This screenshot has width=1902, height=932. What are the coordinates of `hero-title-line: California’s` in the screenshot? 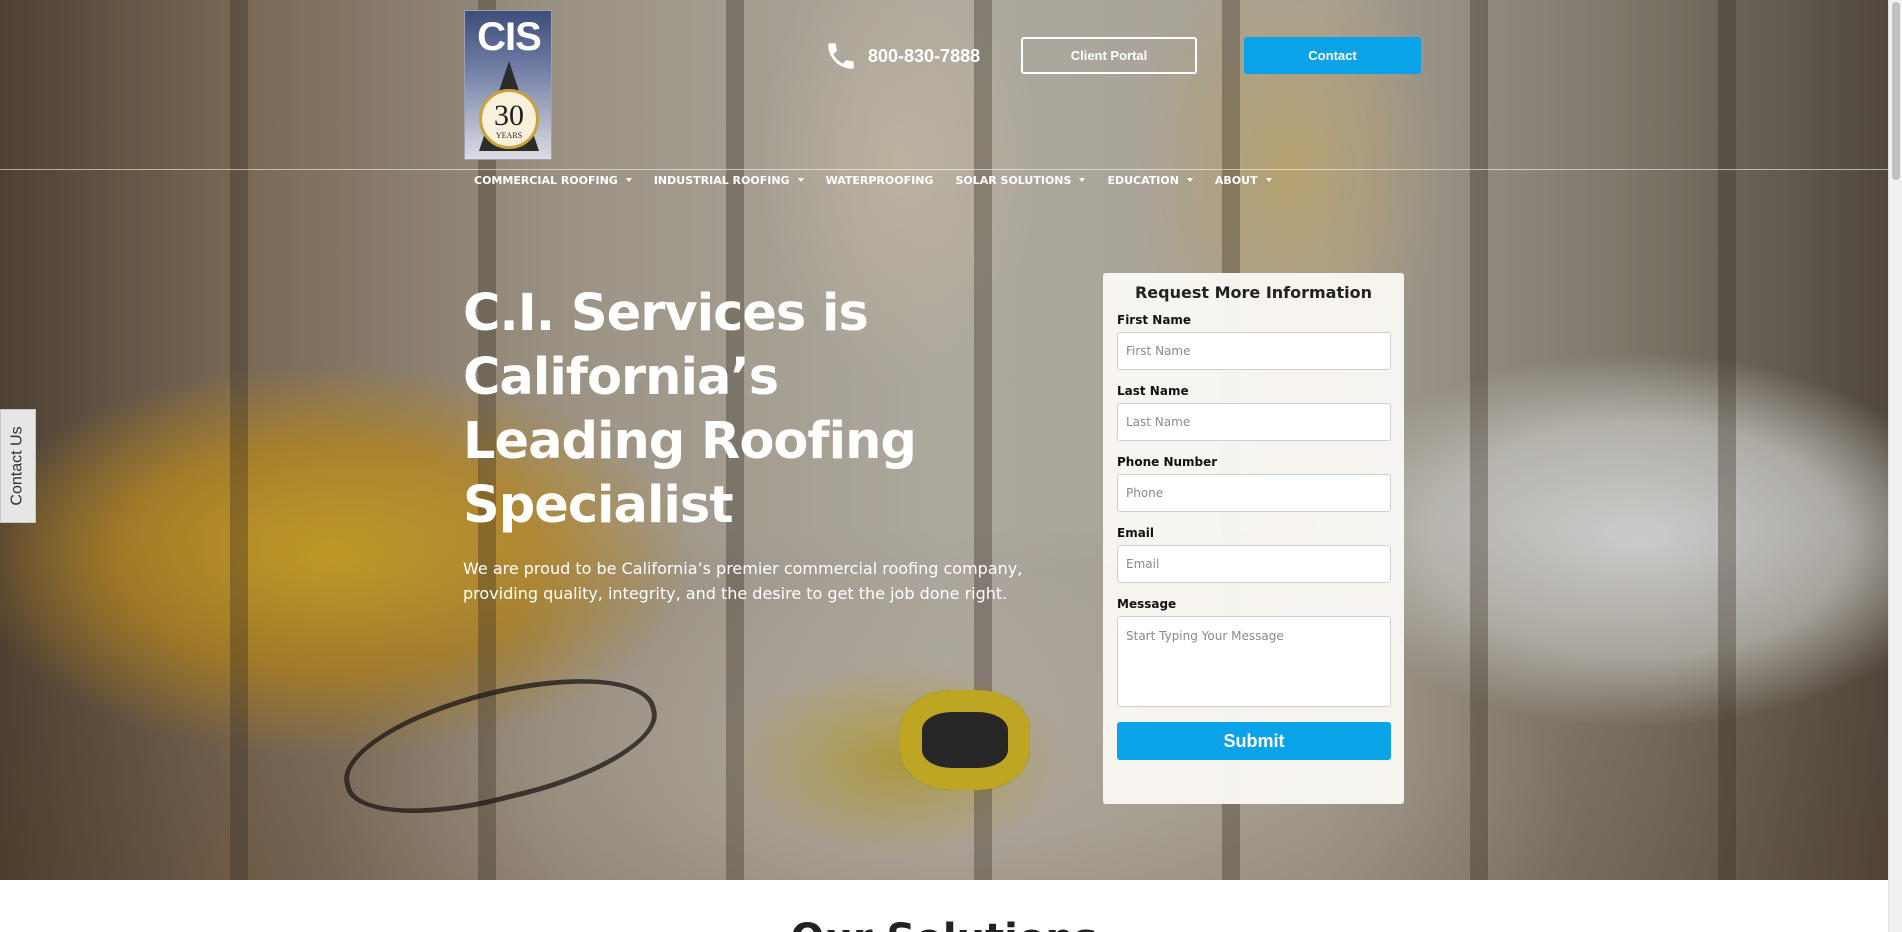 It's located at (621, 377).